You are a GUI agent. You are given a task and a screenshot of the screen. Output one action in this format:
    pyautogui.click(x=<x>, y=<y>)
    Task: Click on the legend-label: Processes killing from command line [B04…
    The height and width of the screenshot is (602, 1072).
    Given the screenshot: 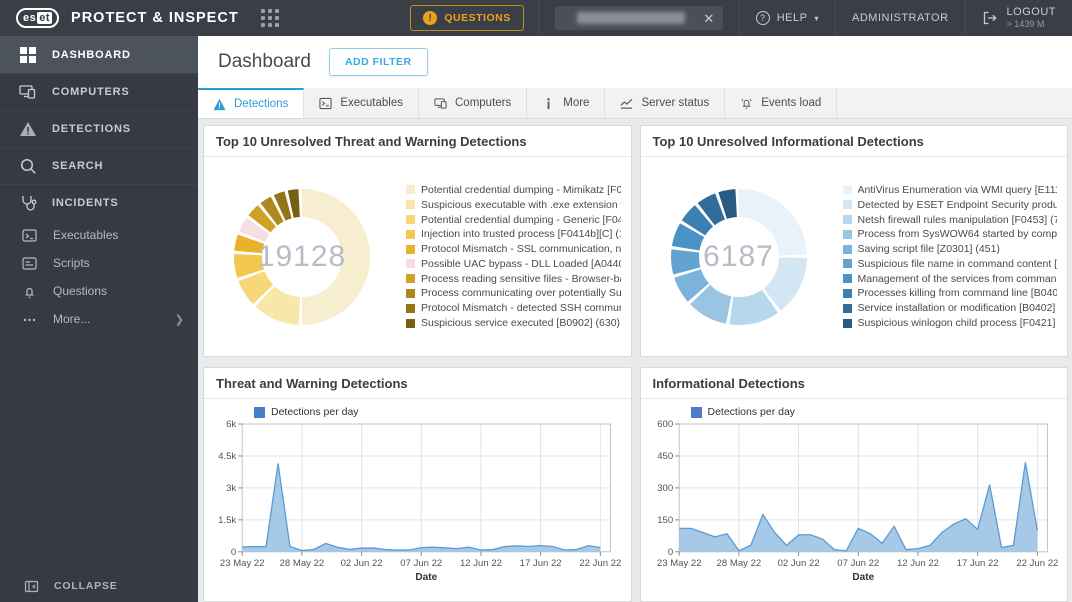 What is the action you would take?
    pyautogui.click(x=957, y=293)
    